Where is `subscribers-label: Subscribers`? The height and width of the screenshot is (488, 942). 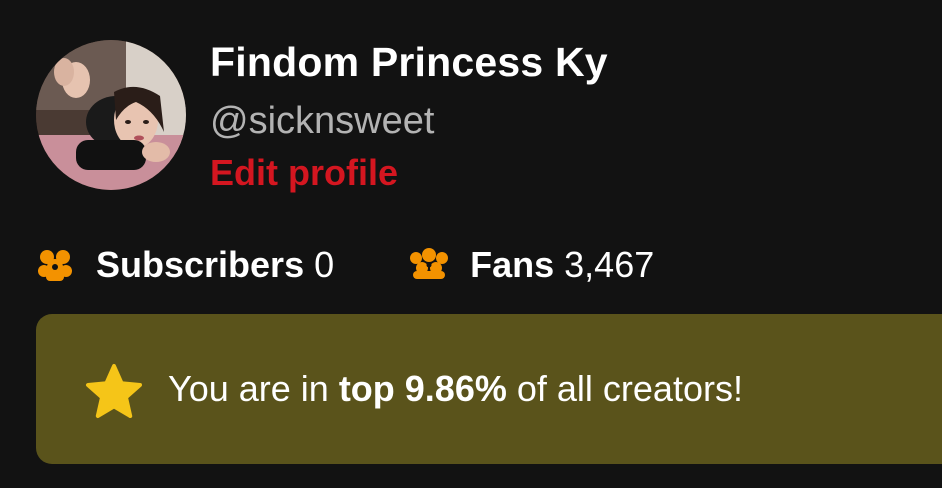
subscribers-label: Subscribers is located at coordinates (200, 264).